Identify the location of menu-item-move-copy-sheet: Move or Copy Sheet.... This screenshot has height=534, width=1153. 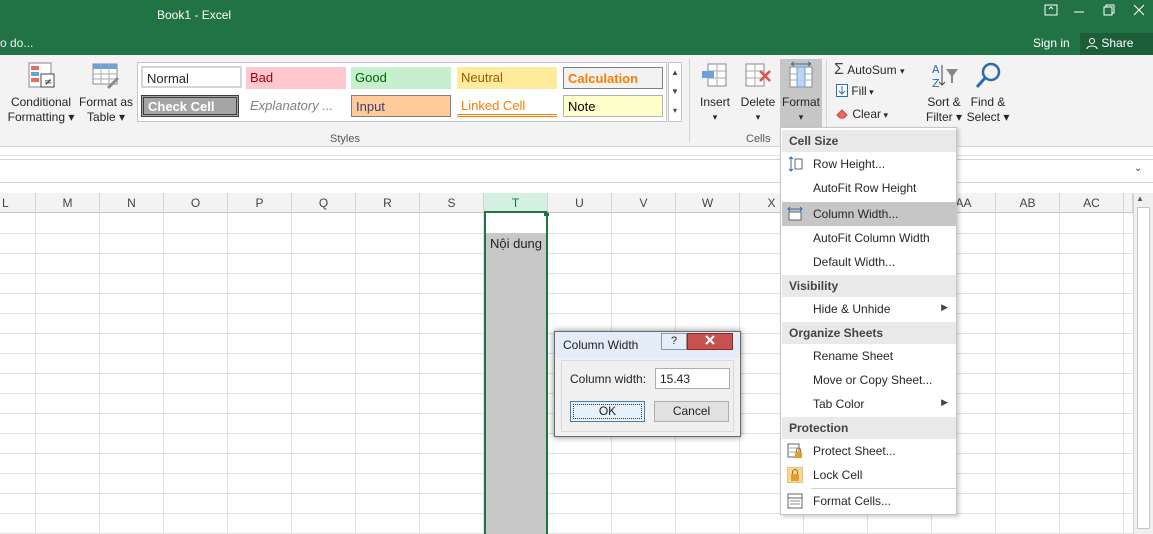
(869, 380).